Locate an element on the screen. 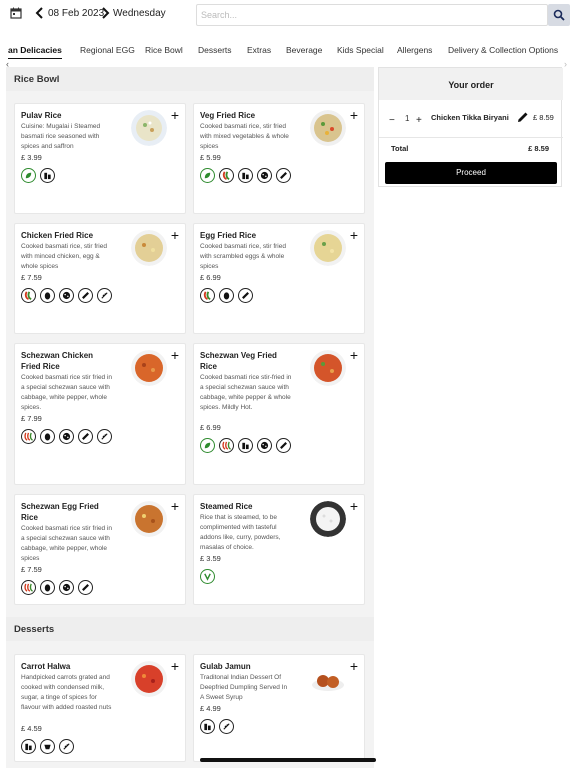  item-price: £ 4.99 is located at coordinates (210, 708).